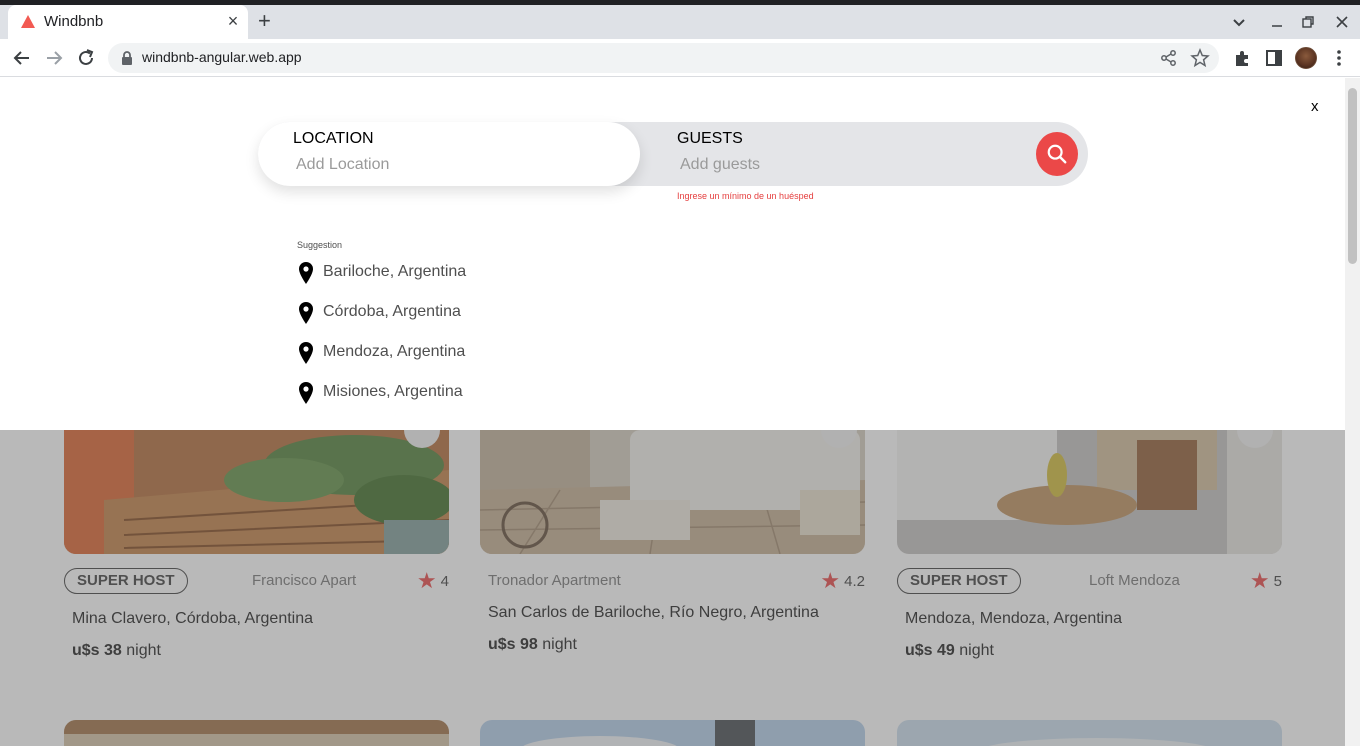 The image size is (1360, 746). I want to click on listing-type: Loft Mendoza, so click(1134, 580).